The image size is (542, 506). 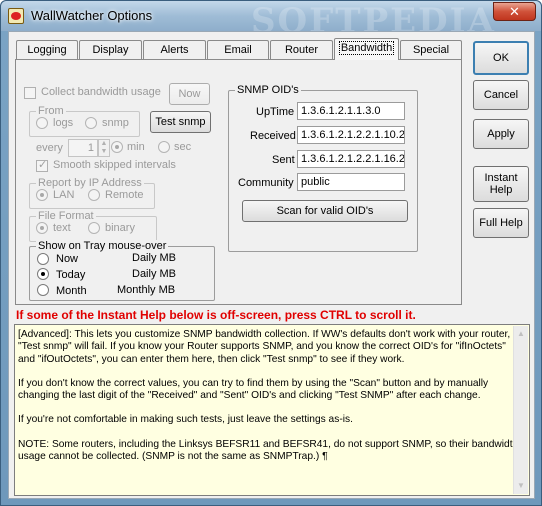 I want to click on every-min-radio, so click(x=117, y=147).